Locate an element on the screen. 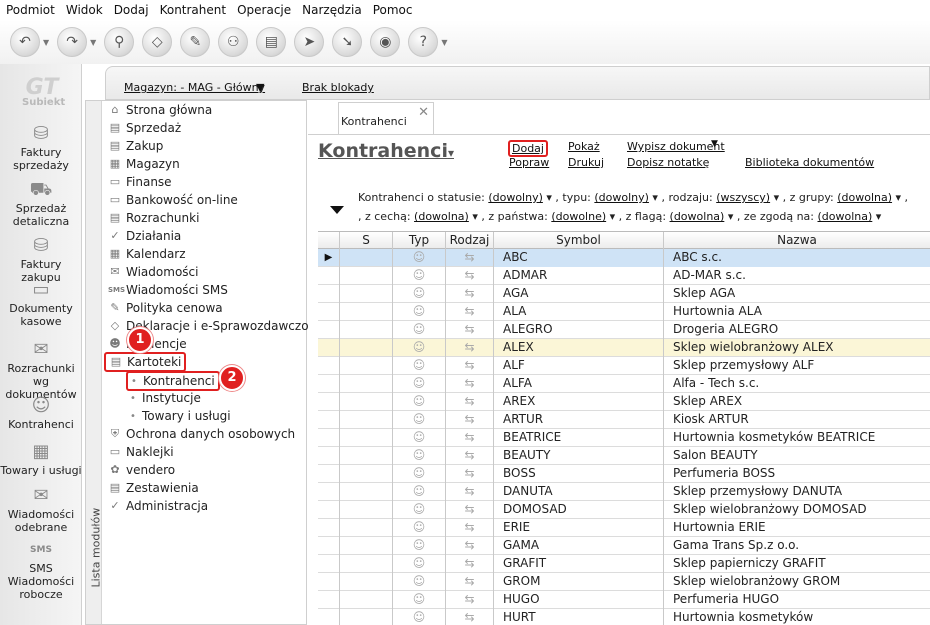 This screenshot has width=930, height=625. module-towary: ▦ Towary i usługi is located at coordinates (41, 460).